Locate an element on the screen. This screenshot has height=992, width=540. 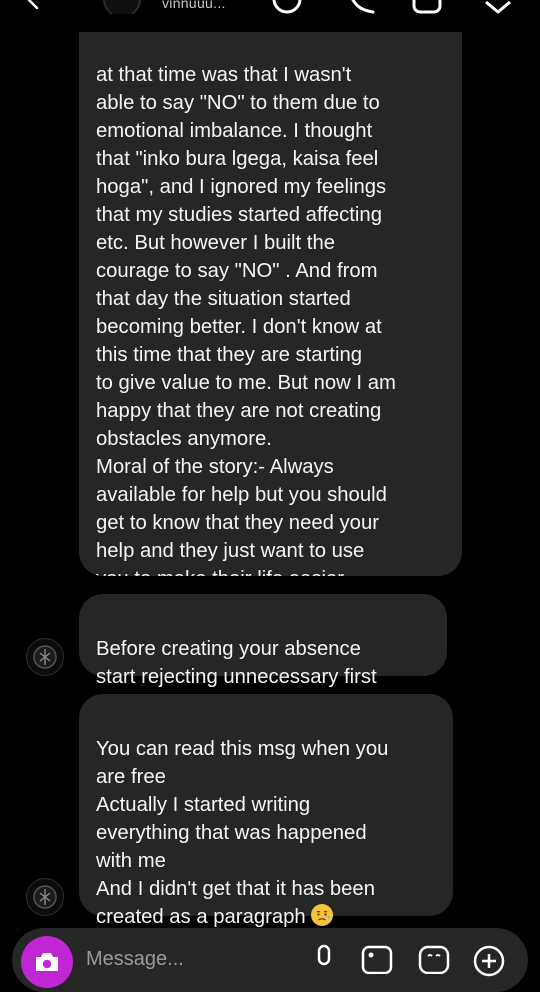
plus-icon is located at coordinates (489, 961).